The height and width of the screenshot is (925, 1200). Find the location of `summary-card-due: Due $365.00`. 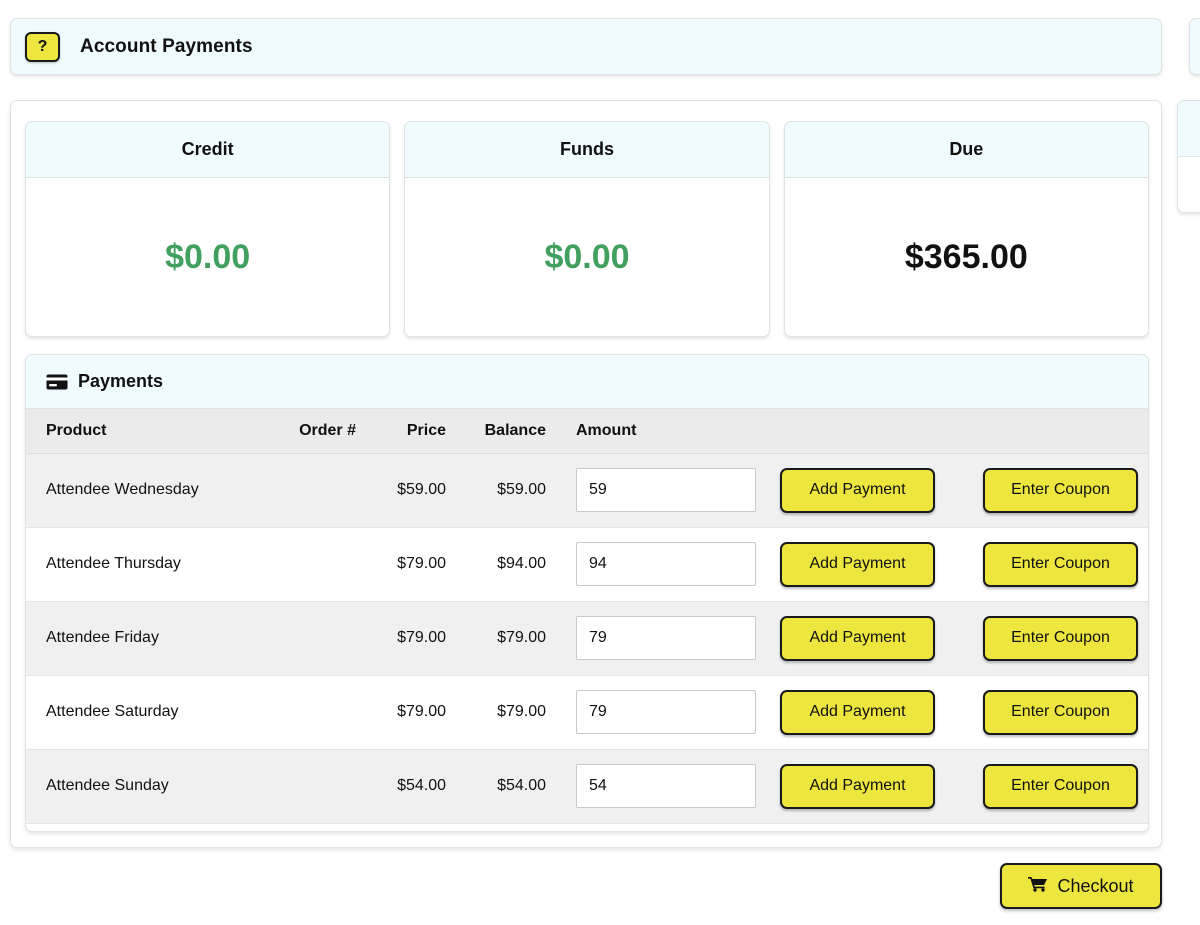

summary-card-due: Due $365.00 is located at coordinates (966, 229).